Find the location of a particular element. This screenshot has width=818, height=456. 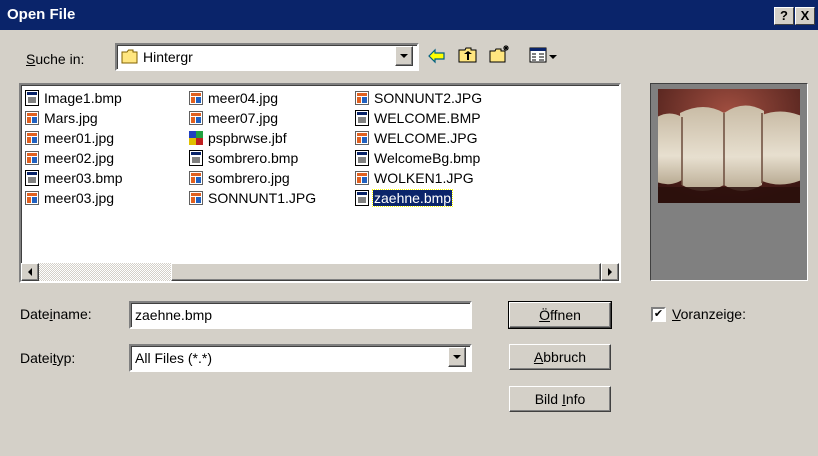

file-name: pspbrwse.jbf is located at coordinates (247, 138).